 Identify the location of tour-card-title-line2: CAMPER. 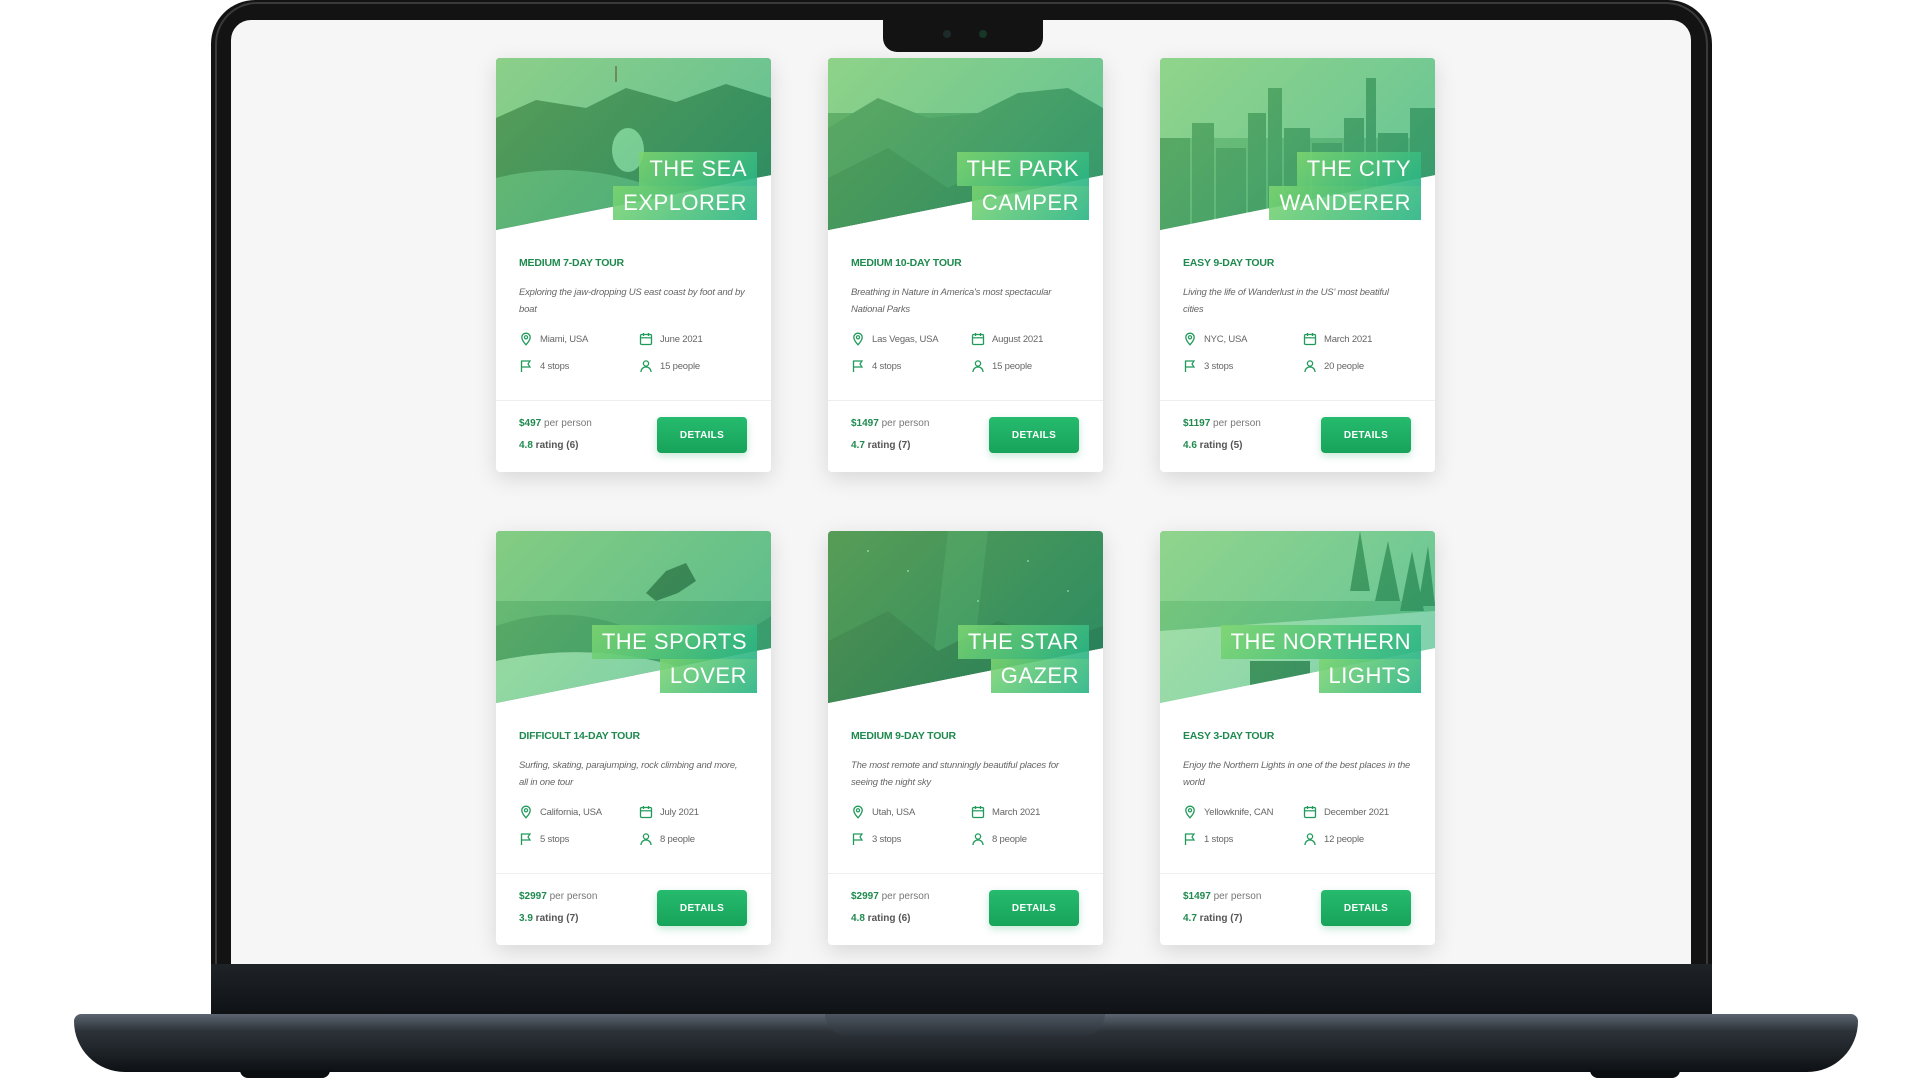
(1030, 203).